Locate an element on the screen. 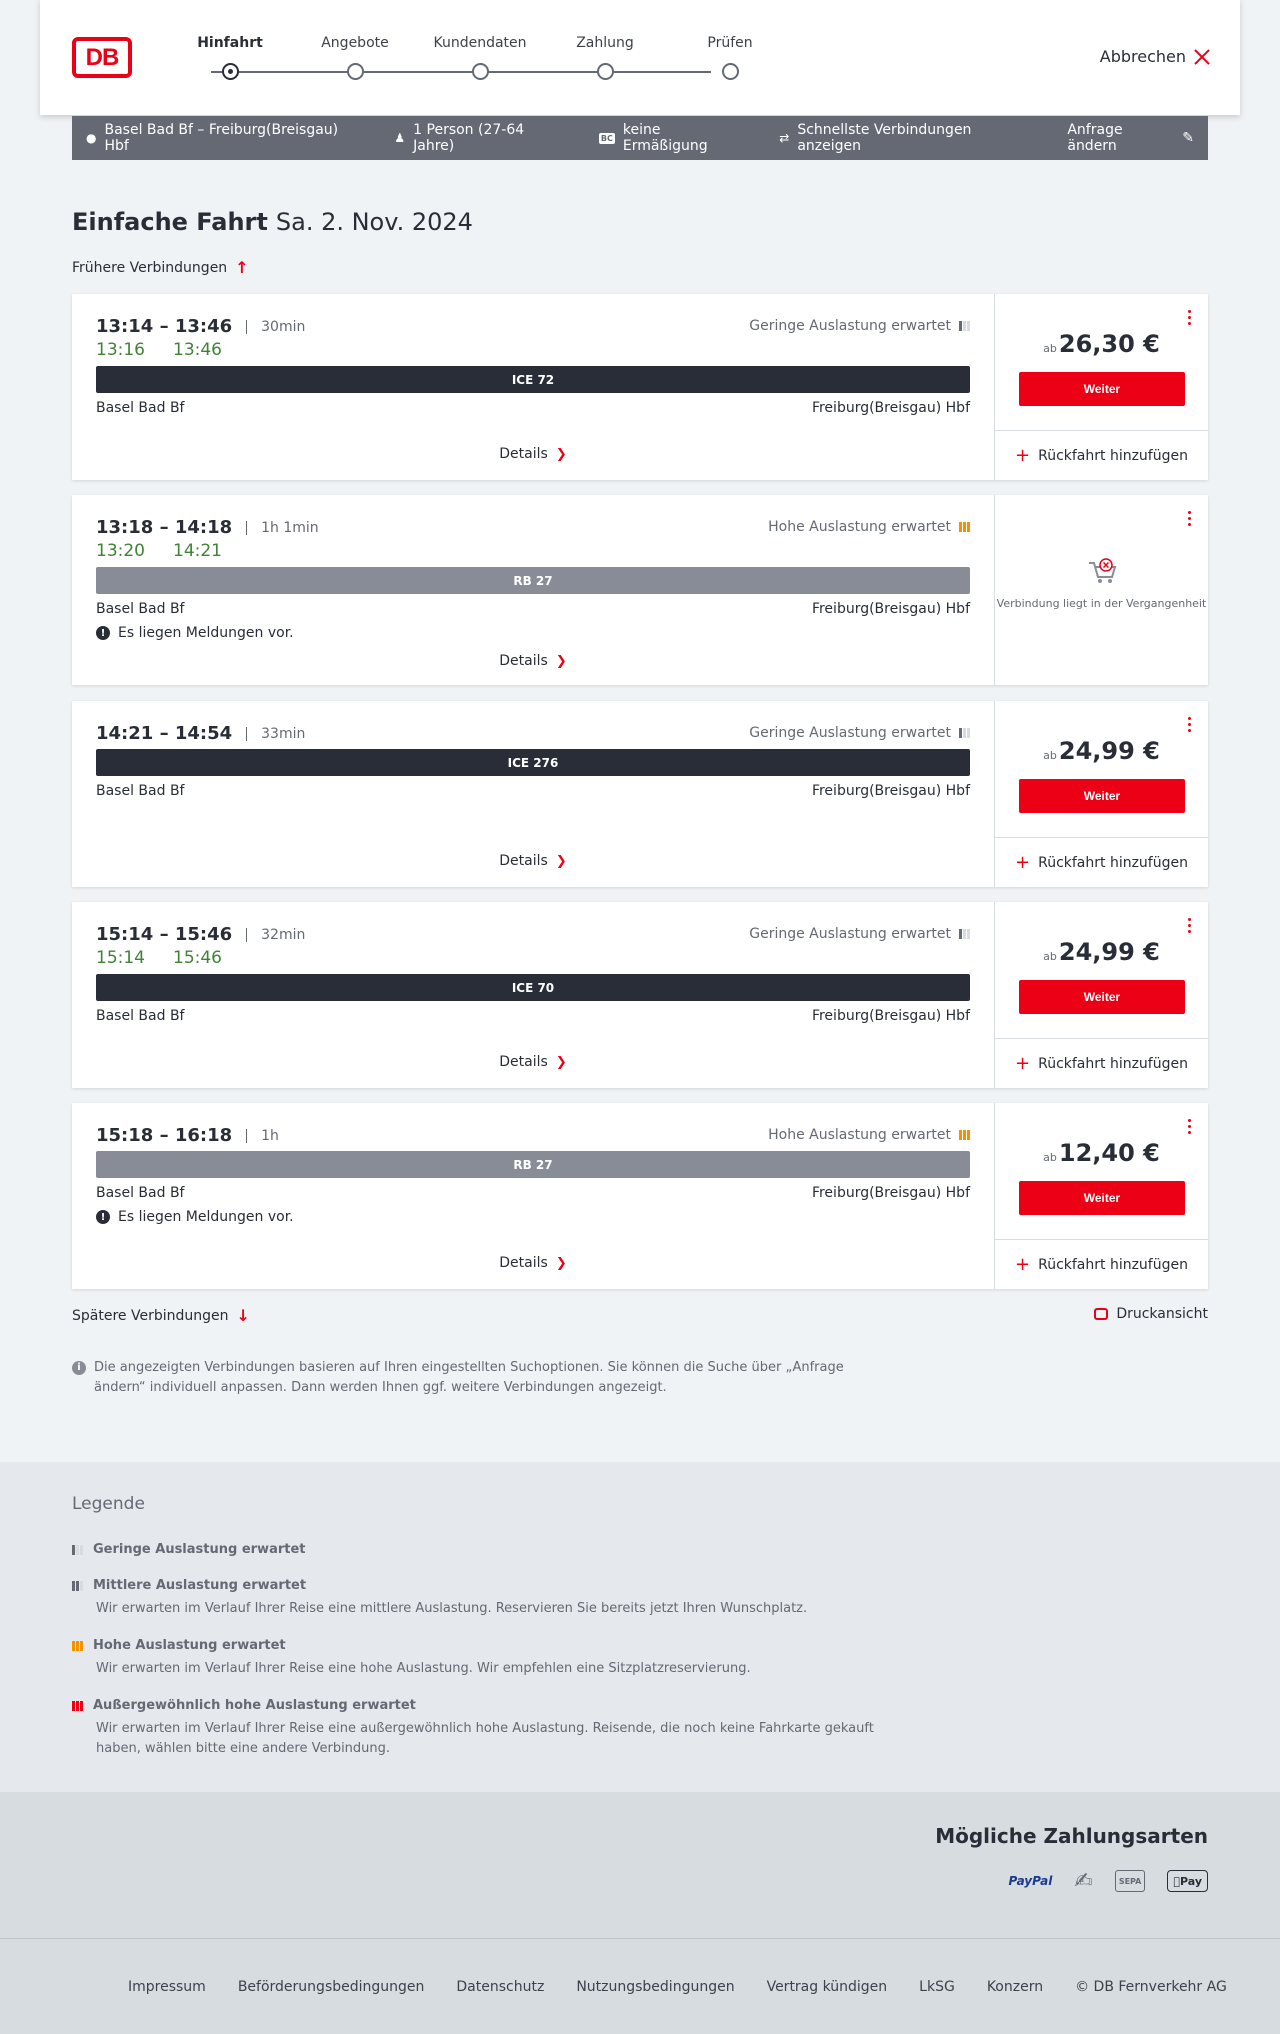  occupancy-text: Geringe Auslastung erwartet is located at coordinates (850, 326).